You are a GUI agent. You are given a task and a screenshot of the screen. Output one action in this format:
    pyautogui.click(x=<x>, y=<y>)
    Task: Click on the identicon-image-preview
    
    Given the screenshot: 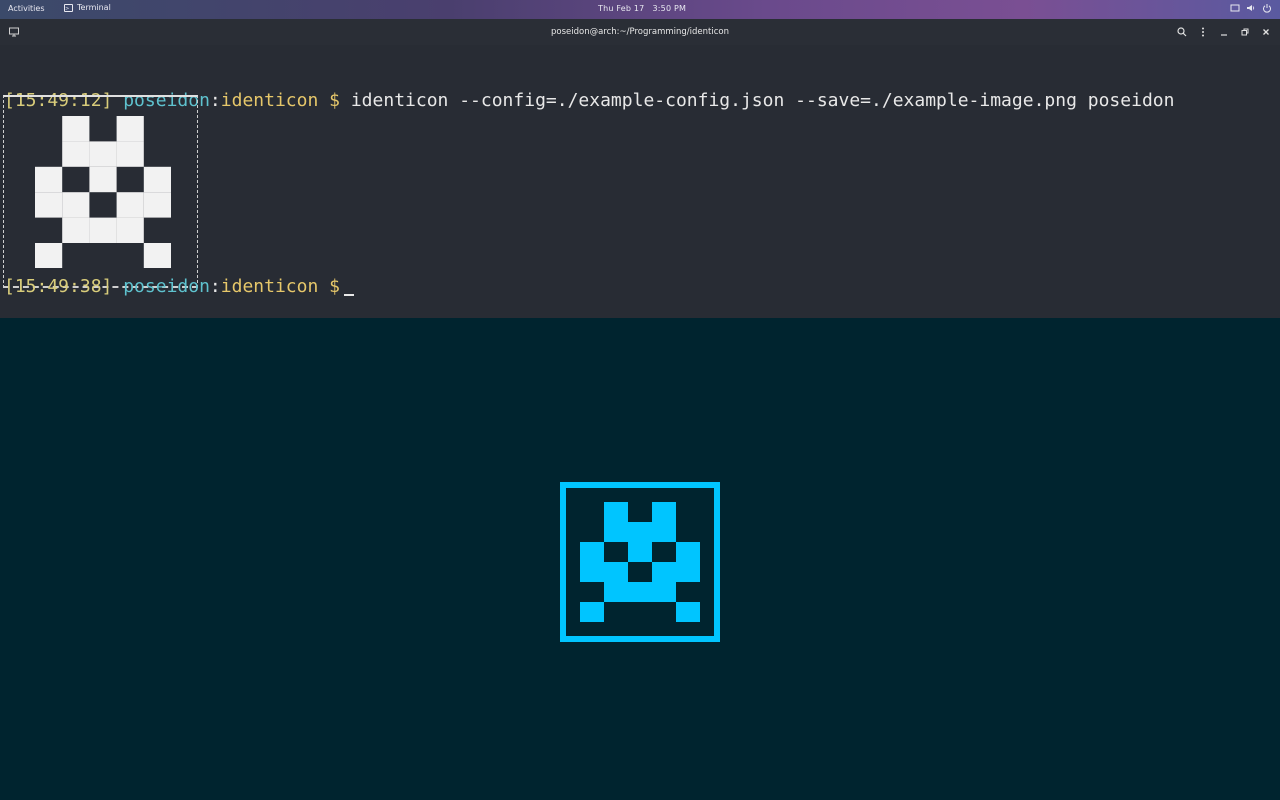 What is the action you would take?
    pyautogui.click(x=640, y=562)
    